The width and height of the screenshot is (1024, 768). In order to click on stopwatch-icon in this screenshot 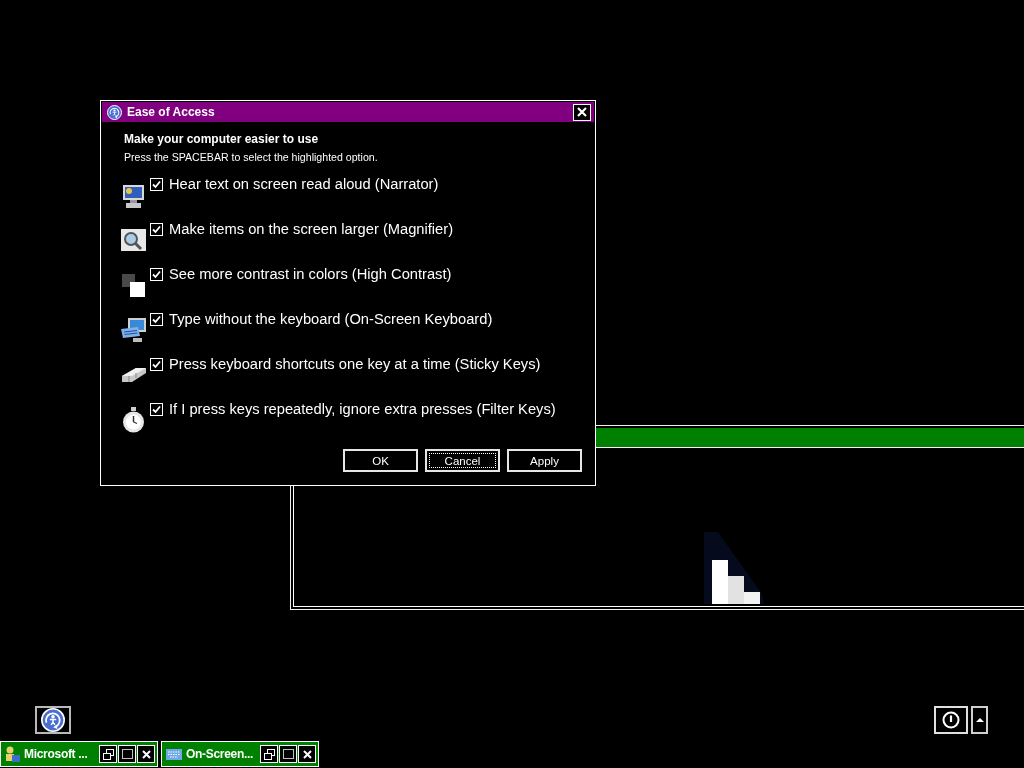, I will do `click(133, 420)`.